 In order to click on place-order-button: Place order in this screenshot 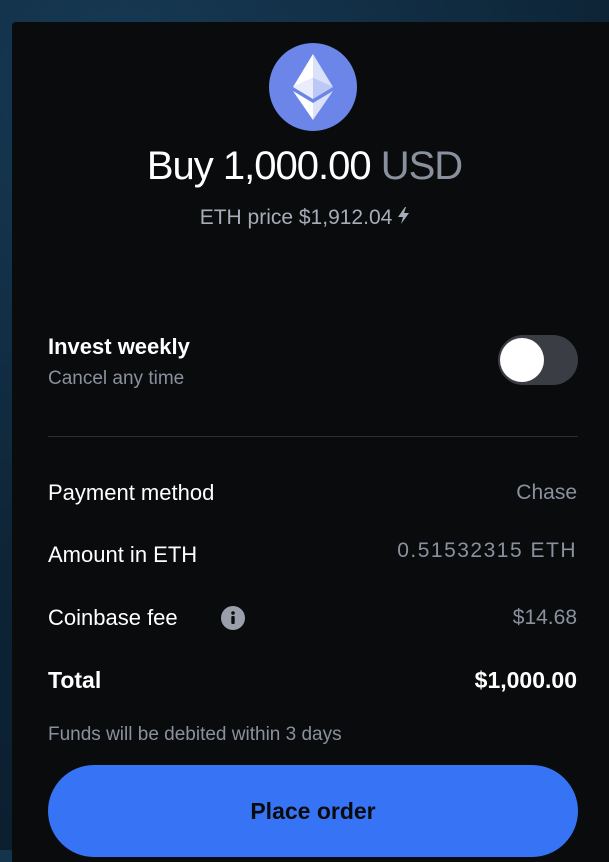, I will do `click(313, 811)`.